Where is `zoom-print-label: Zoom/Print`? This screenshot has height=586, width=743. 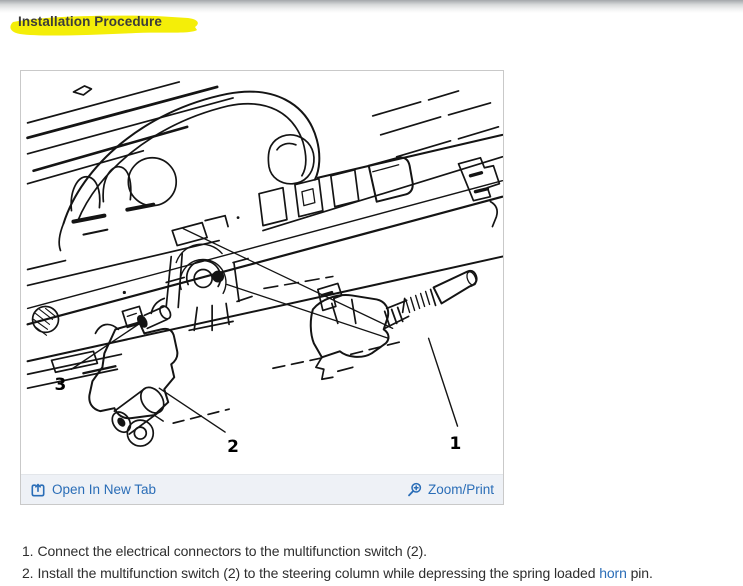 zoom-print-label: Zoom/Print is located at coordinates (460, 489).